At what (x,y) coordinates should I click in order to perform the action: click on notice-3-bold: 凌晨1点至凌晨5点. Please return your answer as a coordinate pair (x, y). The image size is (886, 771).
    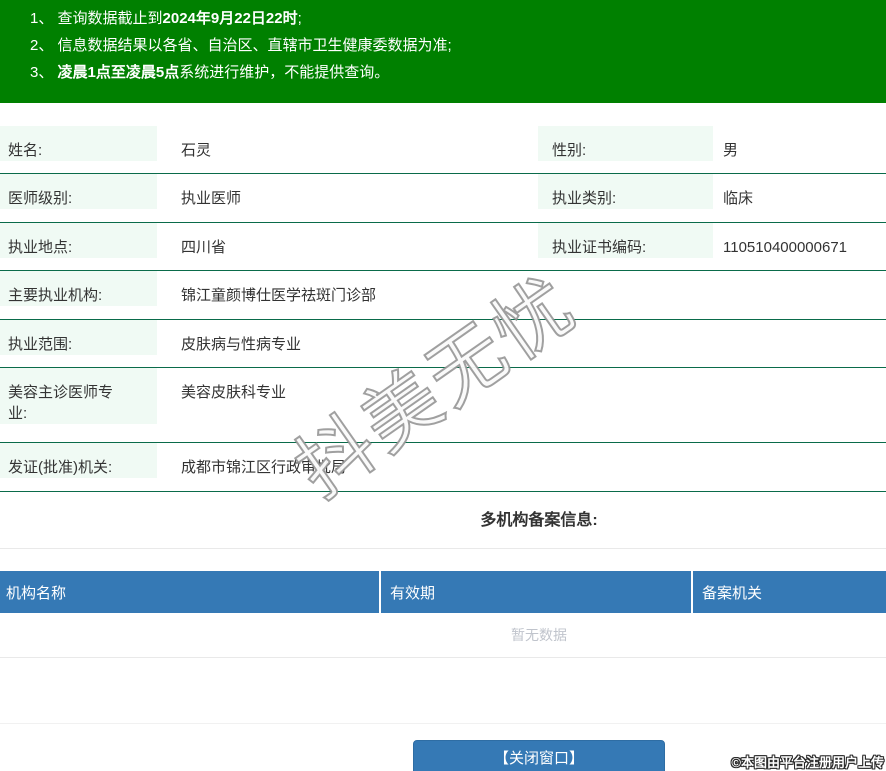
    Looking at the image, I should click on (118, 72).